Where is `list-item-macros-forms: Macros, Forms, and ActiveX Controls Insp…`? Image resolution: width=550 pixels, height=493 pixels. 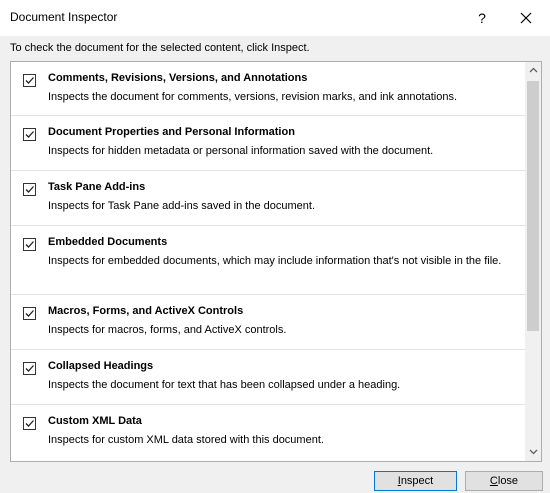
list-item-macros-forms: Macros, Forms, and ActiveX Controls Insp… is located at coordinates (268, 322).